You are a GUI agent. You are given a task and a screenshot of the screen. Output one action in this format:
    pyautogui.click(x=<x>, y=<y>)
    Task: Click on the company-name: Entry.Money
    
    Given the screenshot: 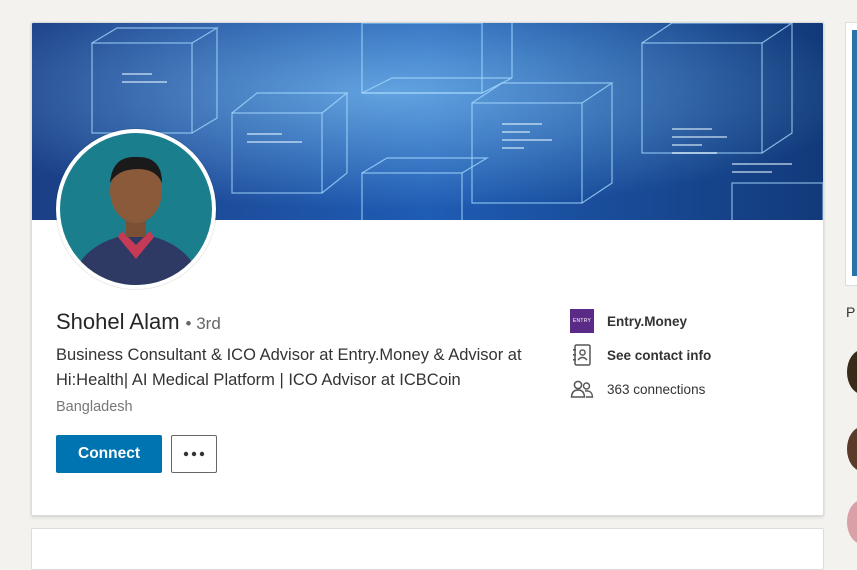 What is the action you would take?
    pyautogui.click(x=647, y=321)
    